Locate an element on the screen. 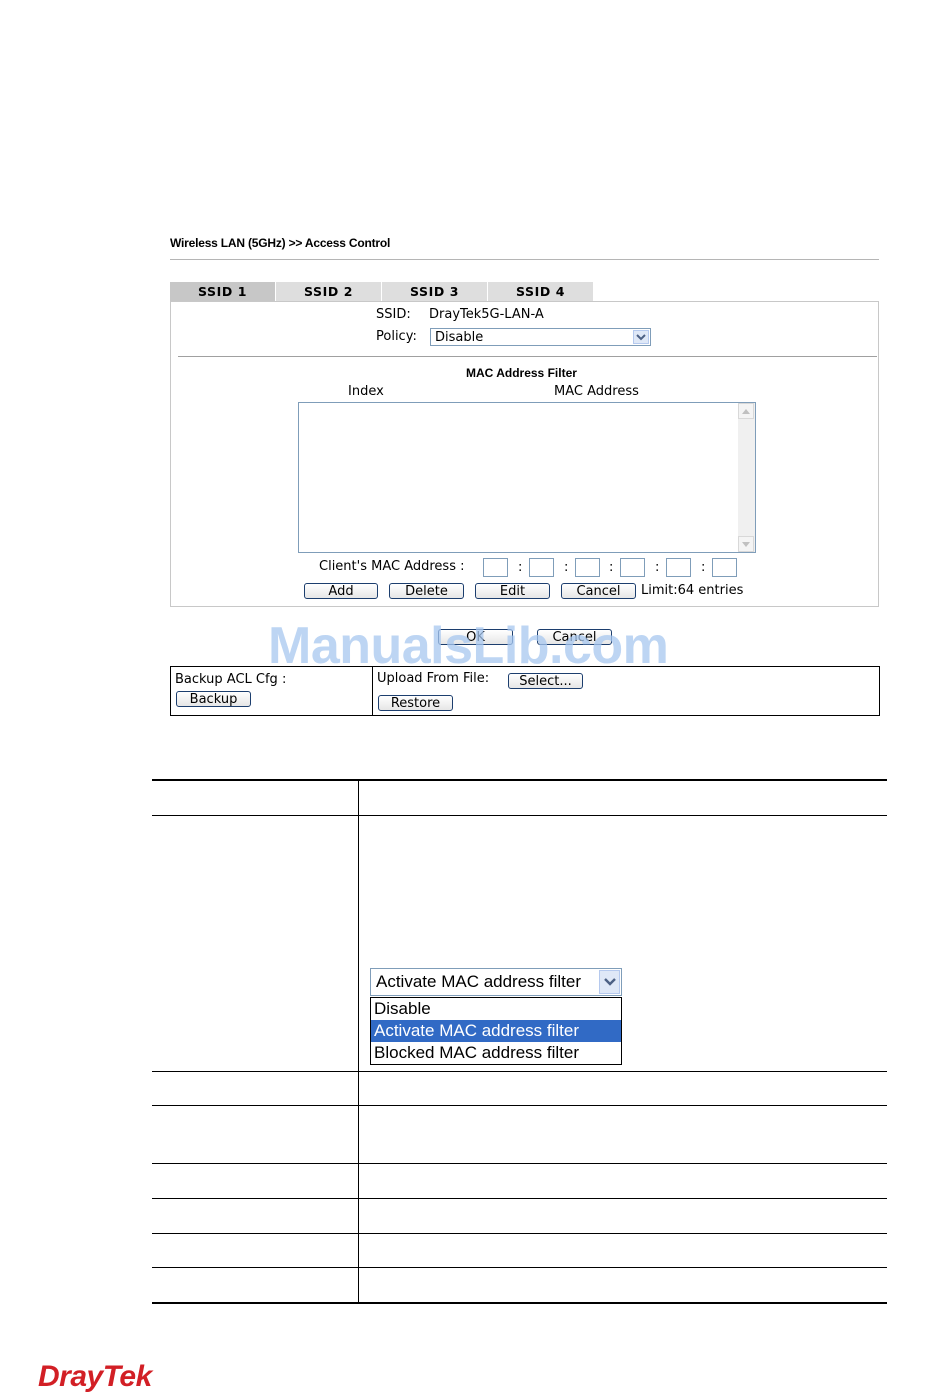 This screenshot has height=1398, width=950. scroll-down-icon is located at coordinates (746, 544).